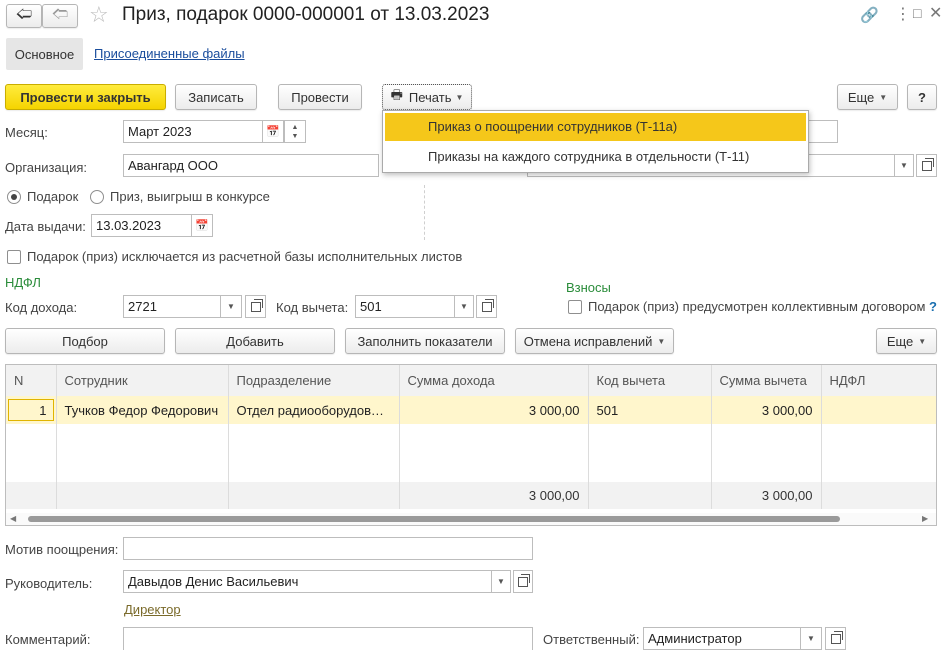  I want to click on table-more-label: Еще, so click(900, 341).